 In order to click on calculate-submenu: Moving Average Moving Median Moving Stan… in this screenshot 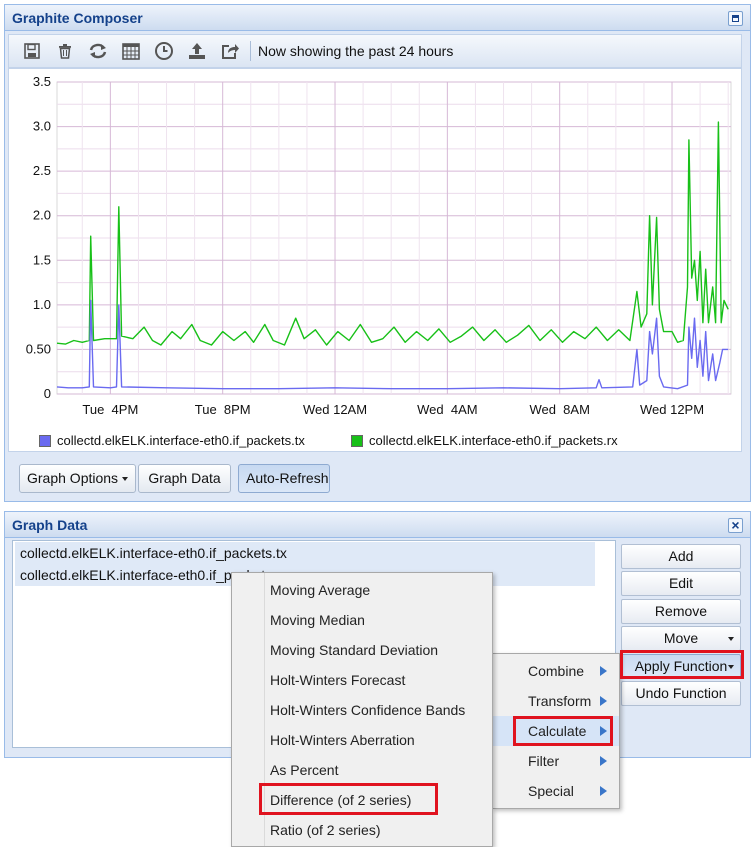, I will do `click(362, 709)`.